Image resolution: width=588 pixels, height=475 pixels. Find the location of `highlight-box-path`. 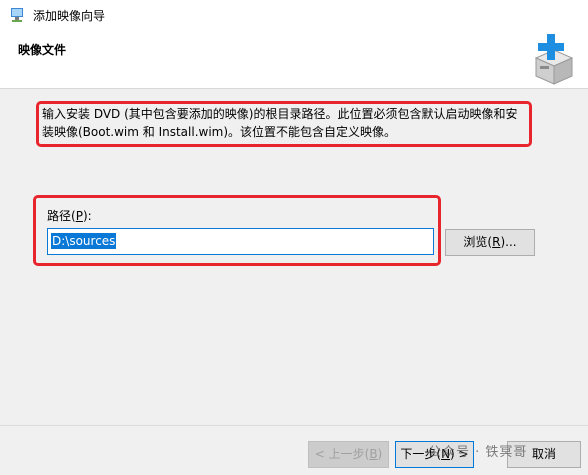

highlight-box-path is located at coordinates (237, 230).